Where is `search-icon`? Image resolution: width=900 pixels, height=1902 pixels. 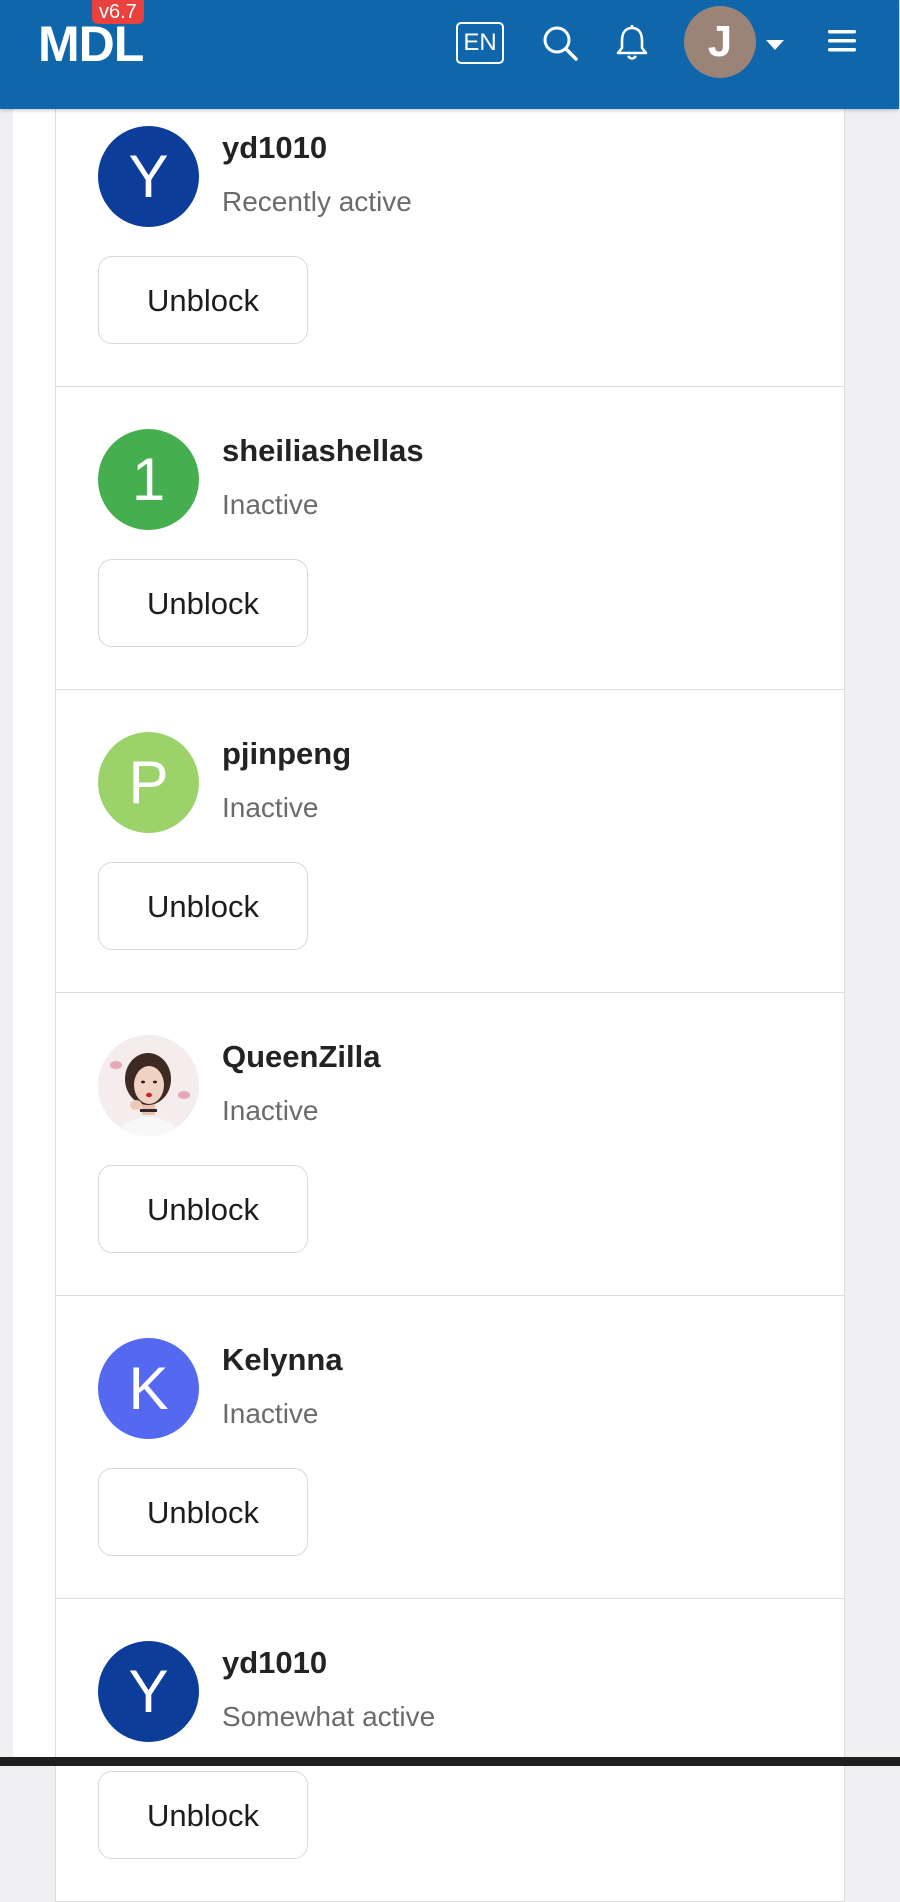 search-icon is located at coordinates (560, 43).